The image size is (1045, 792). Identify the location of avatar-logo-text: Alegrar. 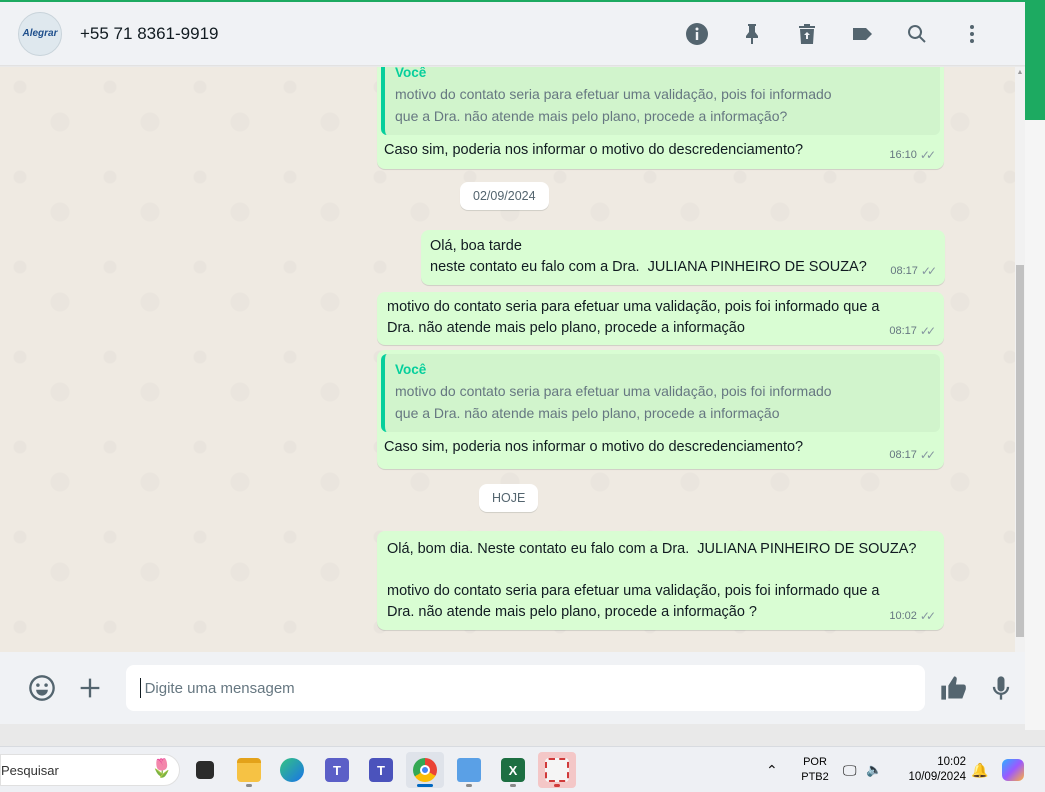
(40, 33).